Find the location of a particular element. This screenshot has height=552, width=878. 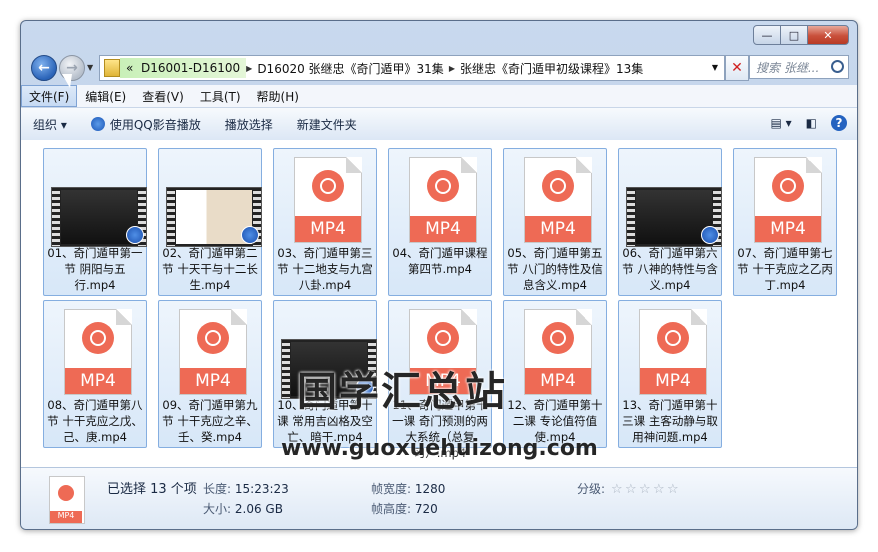

rating-stars: ☆ ☆ ☆ ☆ ☆ is located at coordinates (646, 489).